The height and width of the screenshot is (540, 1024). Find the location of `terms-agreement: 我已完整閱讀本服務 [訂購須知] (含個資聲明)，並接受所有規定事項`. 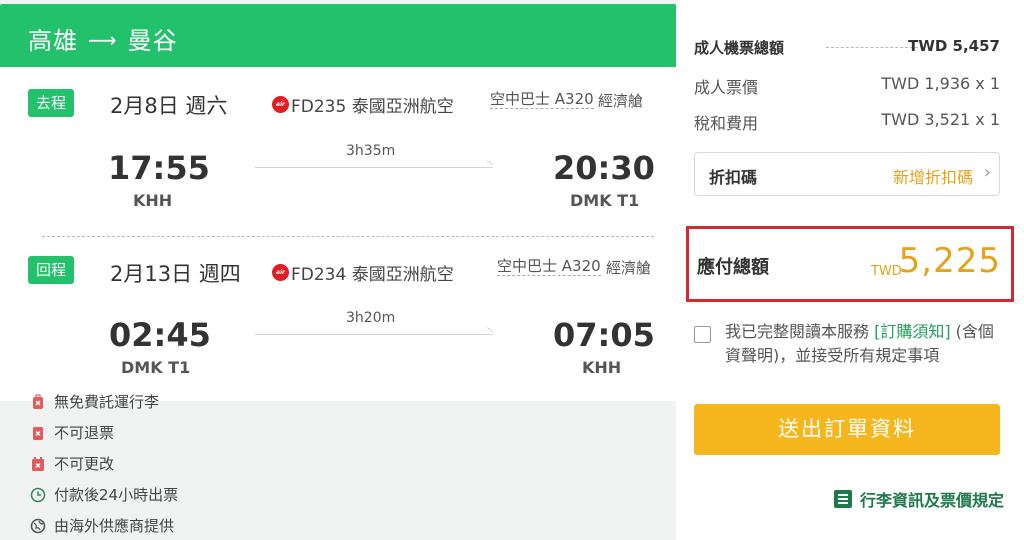

terms-agreement: 我已完整閱讀本服務 [訂購須知] (含個資聲明)，並接受所有規定事項 is located at coordinates (849, 347).